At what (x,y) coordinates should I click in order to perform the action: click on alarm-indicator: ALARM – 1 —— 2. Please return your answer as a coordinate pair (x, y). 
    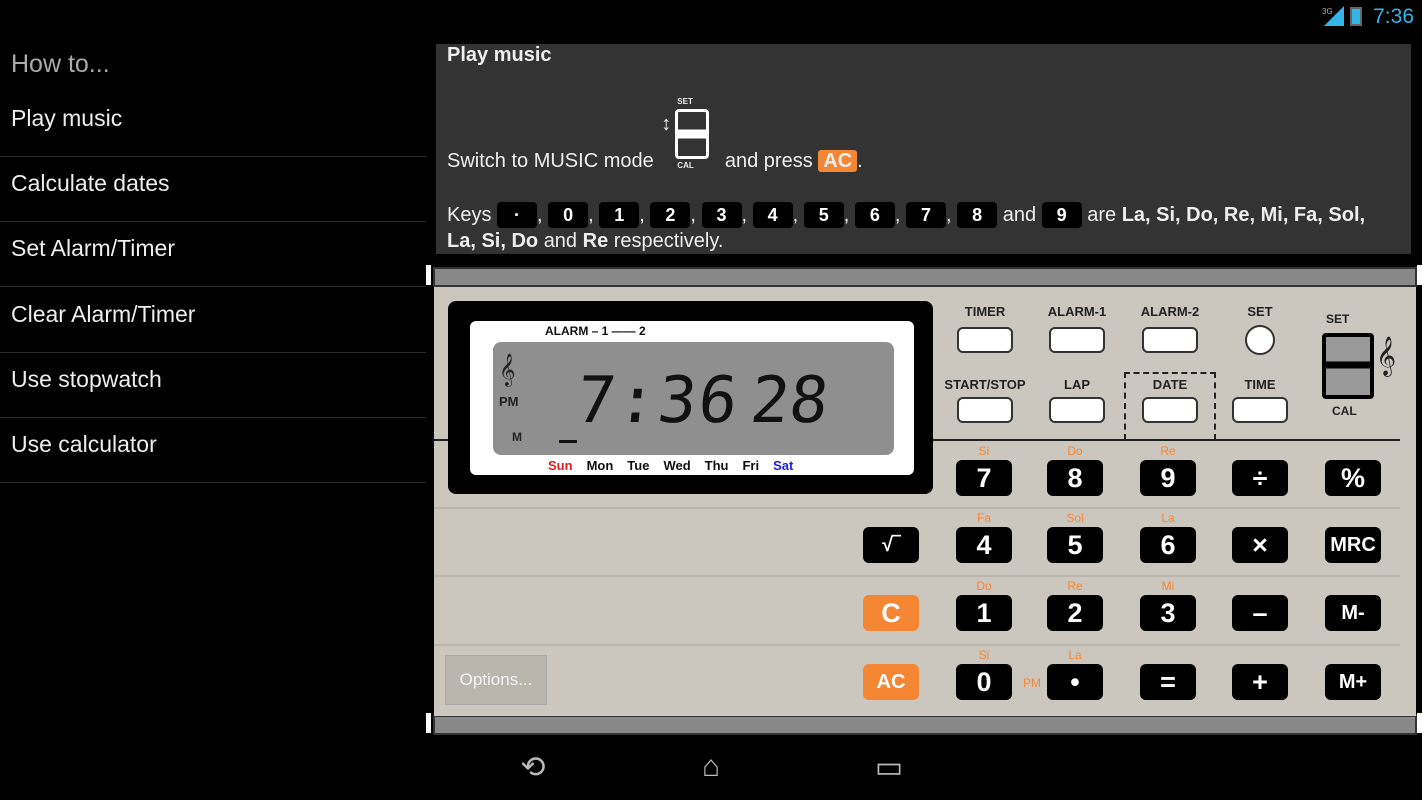
    Looking at the image, I should click on (595, 331).